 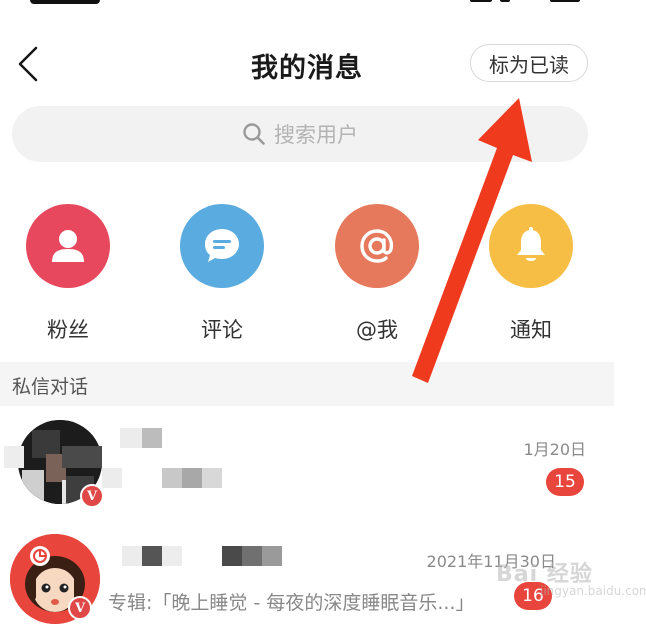 I want to click on shortcut-label: 评论, so click(x=222, y=330).